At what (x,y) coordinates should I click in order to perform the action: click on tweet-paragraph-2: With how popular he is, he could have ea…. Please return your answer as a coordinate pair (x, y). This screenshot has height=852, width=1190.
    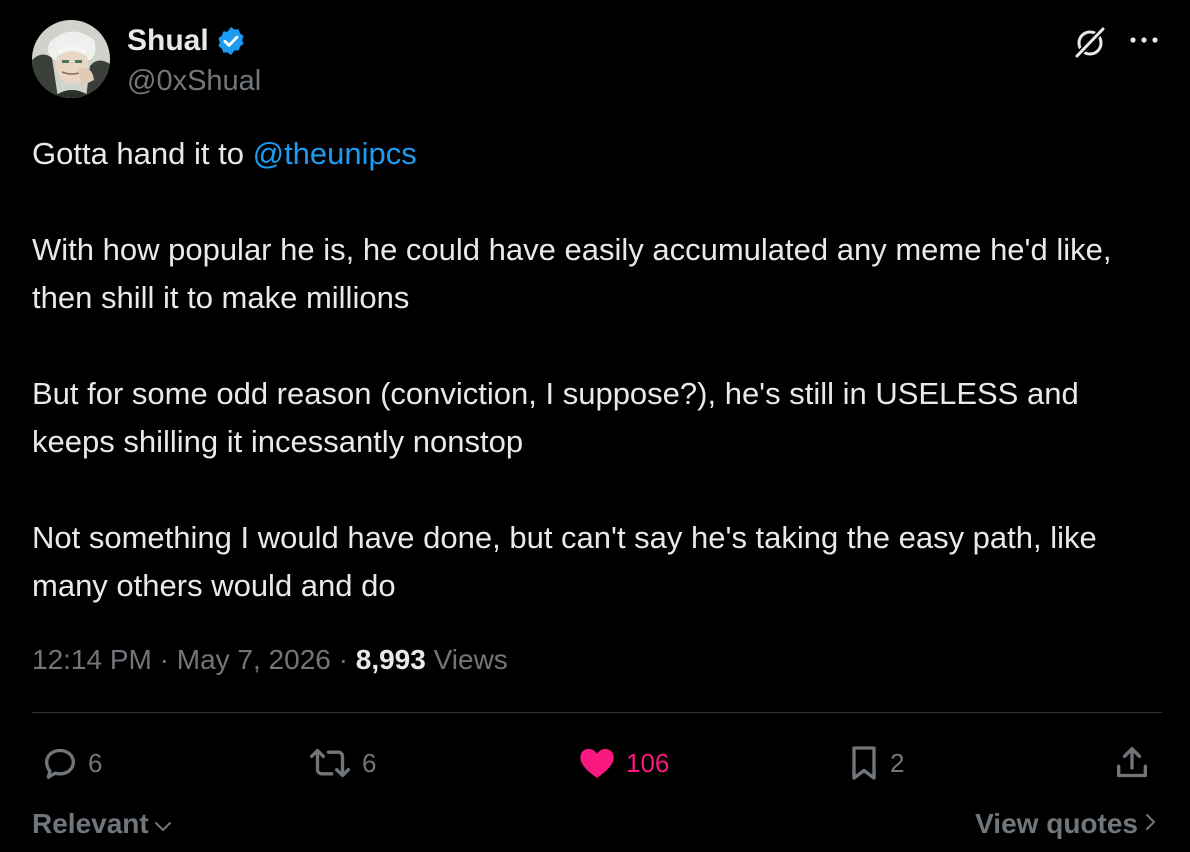
    Looking at the image, I should click on (572, 273).